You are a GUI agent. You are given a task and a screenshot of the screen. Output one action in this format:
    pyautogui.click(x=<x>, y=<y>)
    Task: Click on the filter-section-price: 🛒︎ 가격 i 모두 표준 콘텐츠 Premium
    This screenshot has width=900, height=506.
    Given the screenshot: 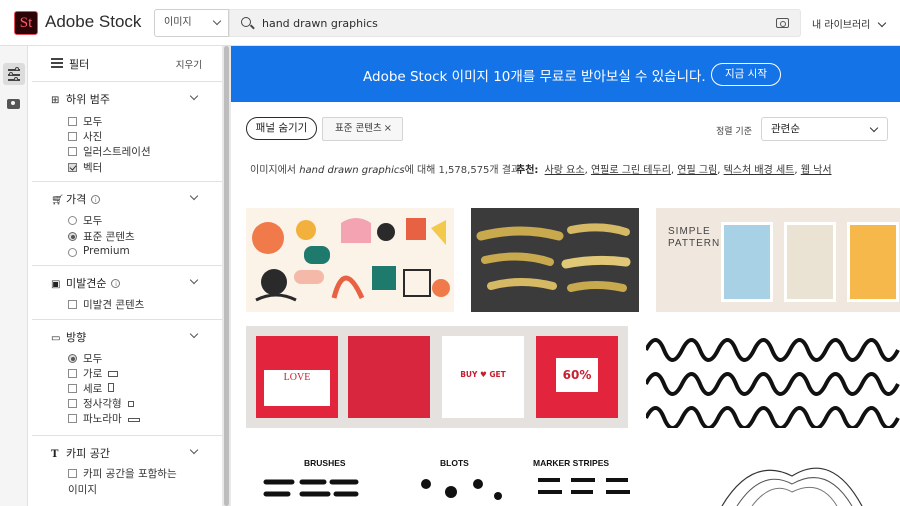 What is the action you would take?
    pyautogui.click(x=127, y=224)
    